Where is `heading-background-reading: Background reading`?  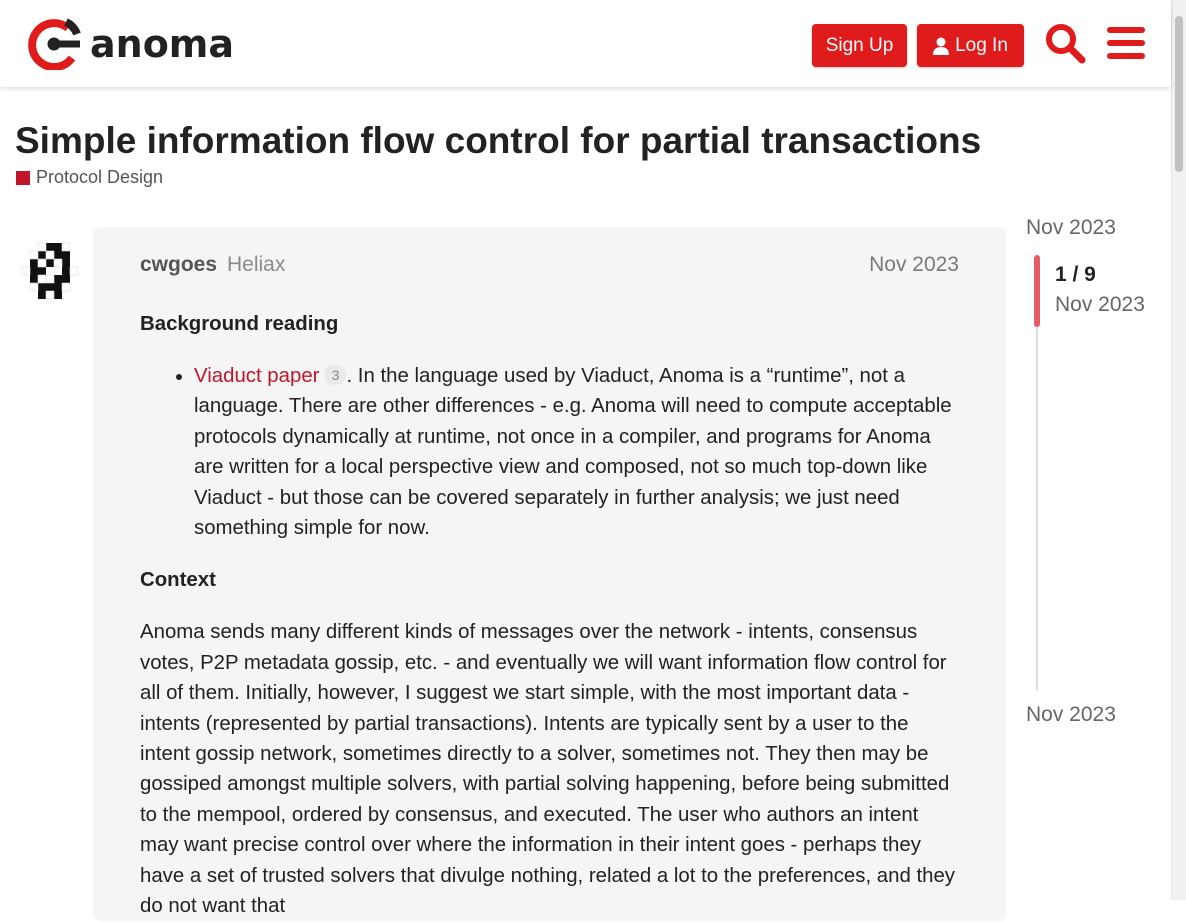
heading-background-reading: Background reading is located at coordinates (239, 324).